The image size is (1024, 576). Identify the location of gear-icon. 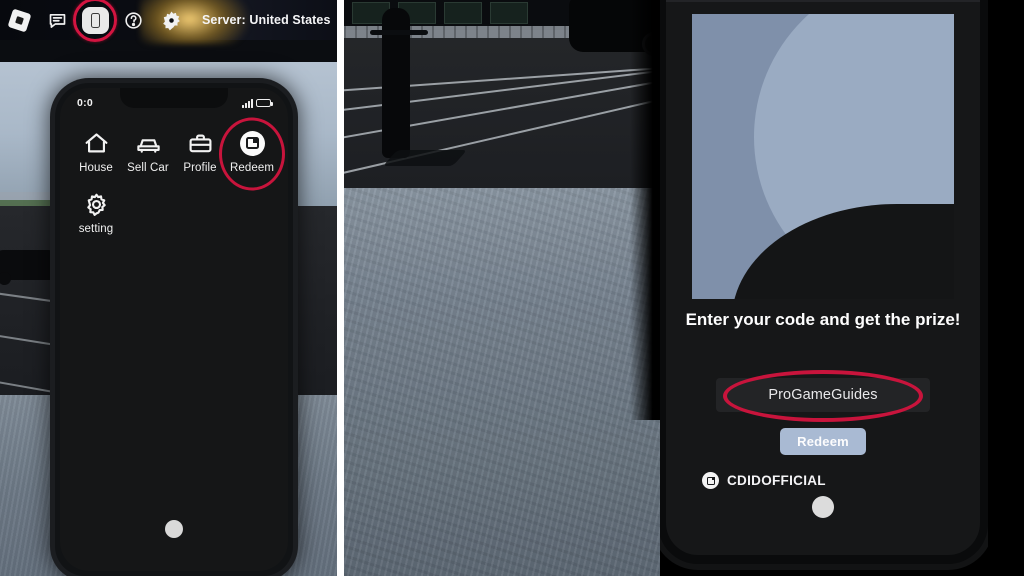
(96, 204).